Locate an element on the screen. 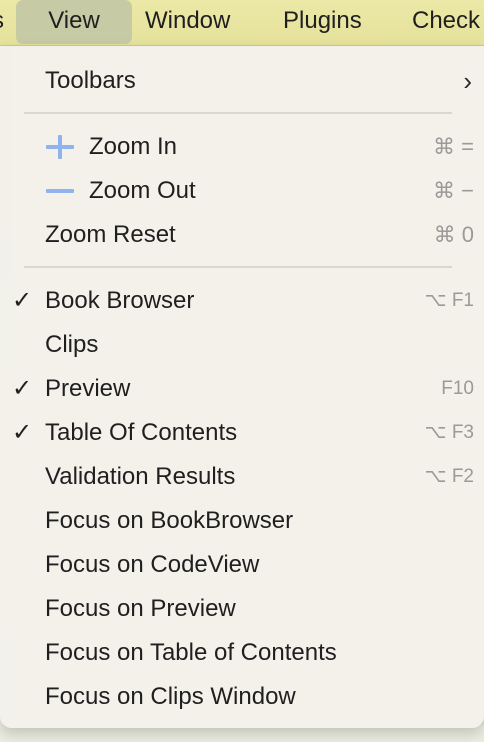  menu-item-preview: ✓ Preview F10 is located at coordinates (242, 389).